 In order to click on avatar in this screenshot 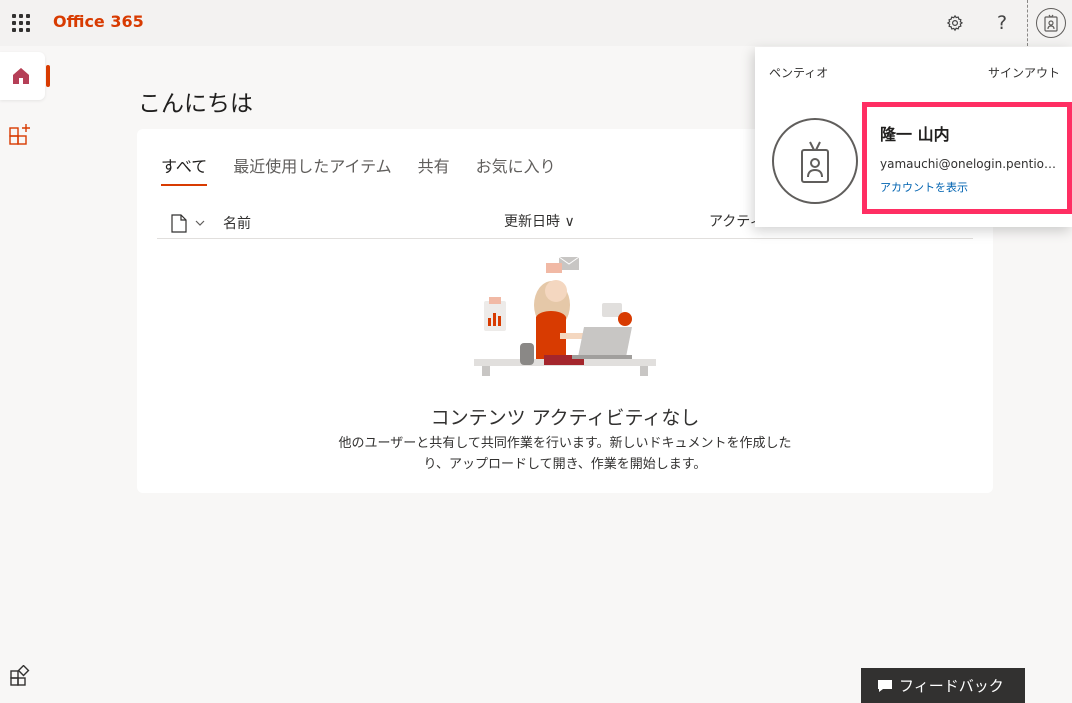, I will do `click(815, 161)`.